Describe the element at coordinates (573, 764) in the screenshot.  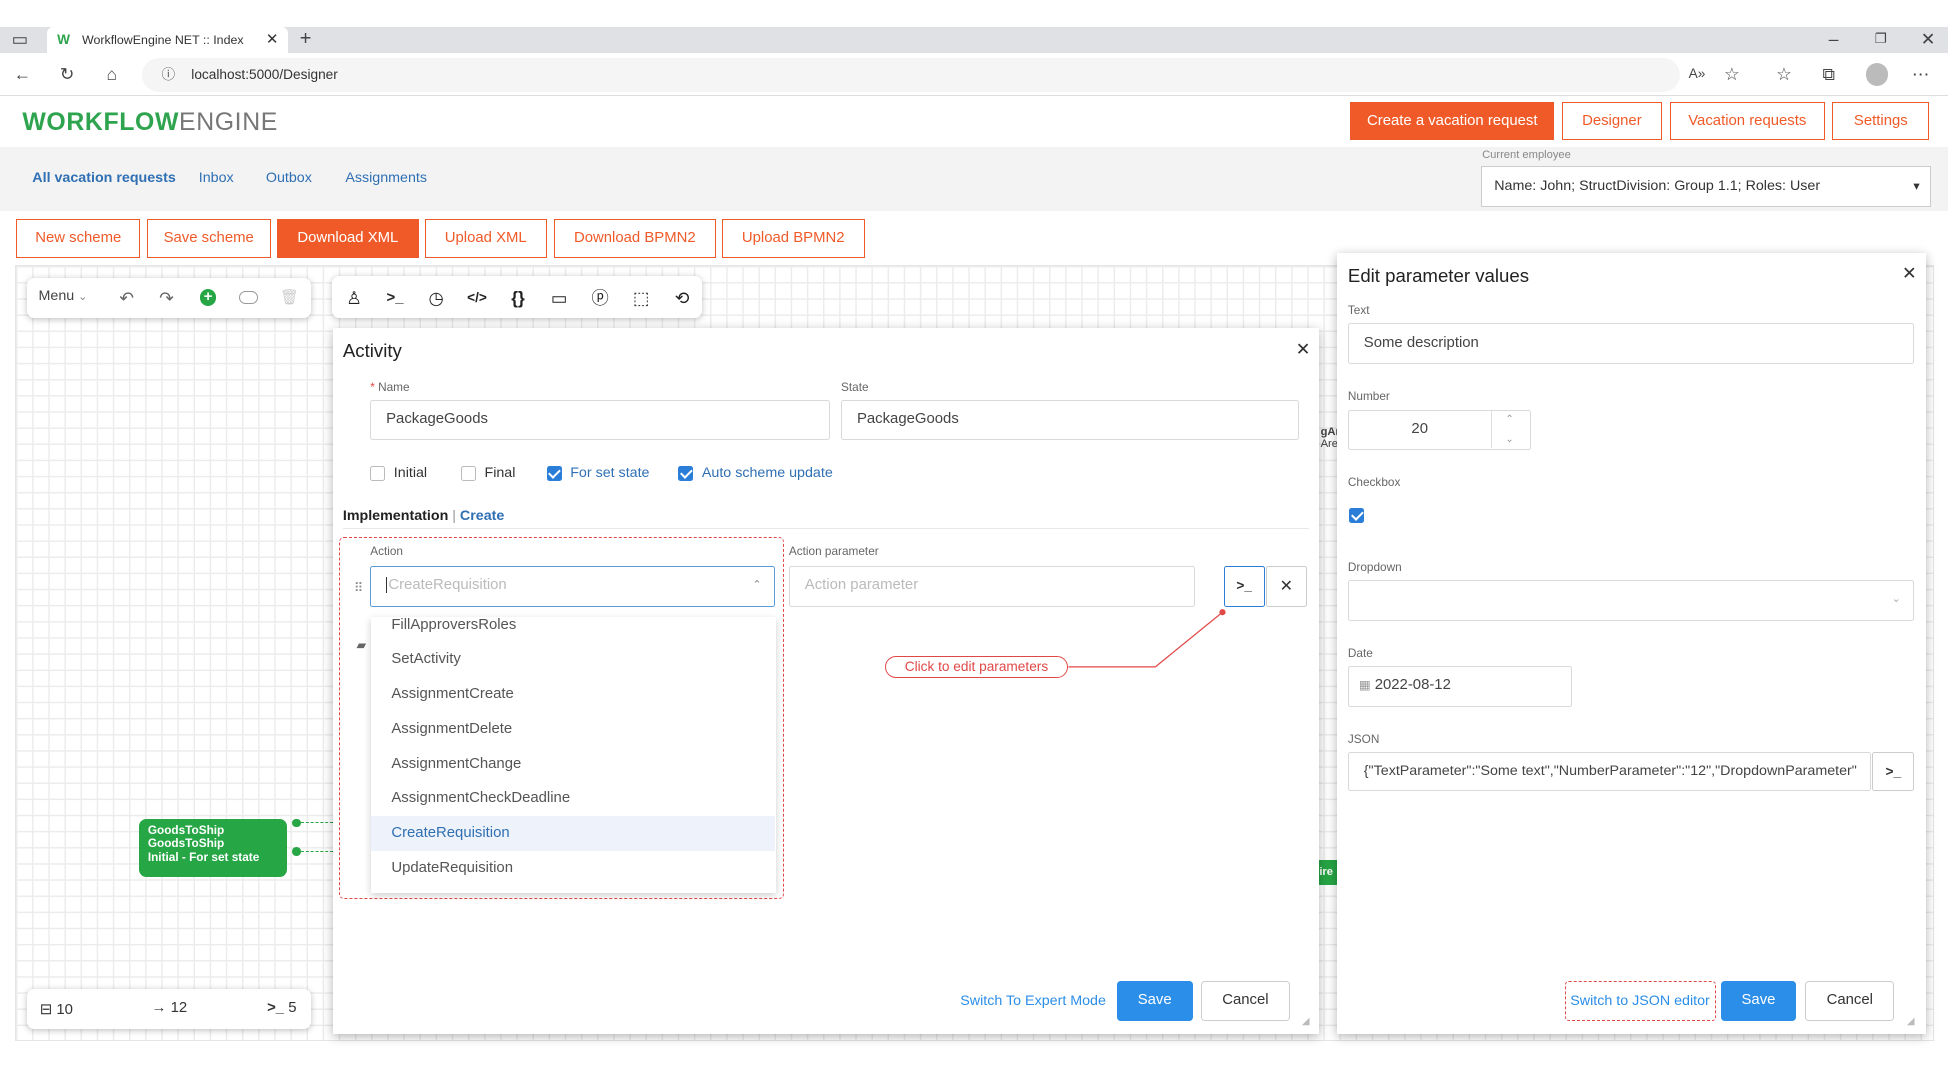
I see `dropdown-option: AssignmentChange` at that location.